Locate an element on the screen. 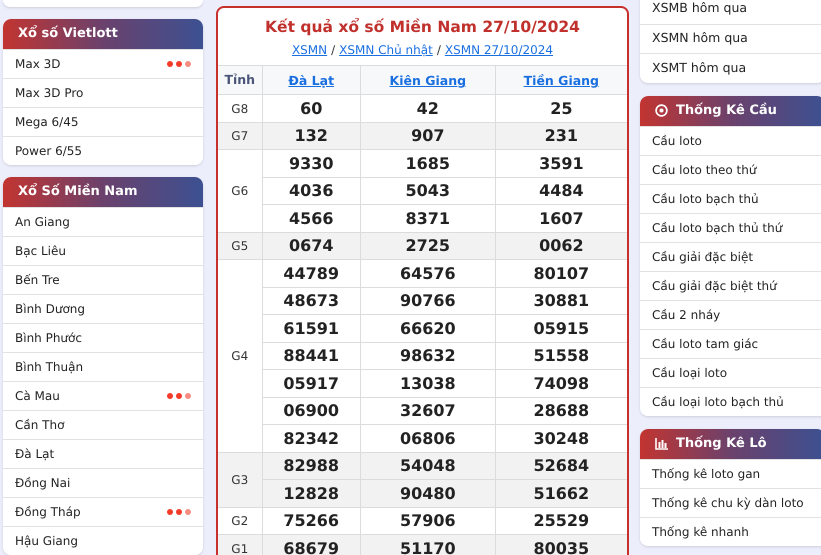 The height and width of the screenshot is (555, 821). menu-item: Mega 6/45 is located at coordinates (103, 121).